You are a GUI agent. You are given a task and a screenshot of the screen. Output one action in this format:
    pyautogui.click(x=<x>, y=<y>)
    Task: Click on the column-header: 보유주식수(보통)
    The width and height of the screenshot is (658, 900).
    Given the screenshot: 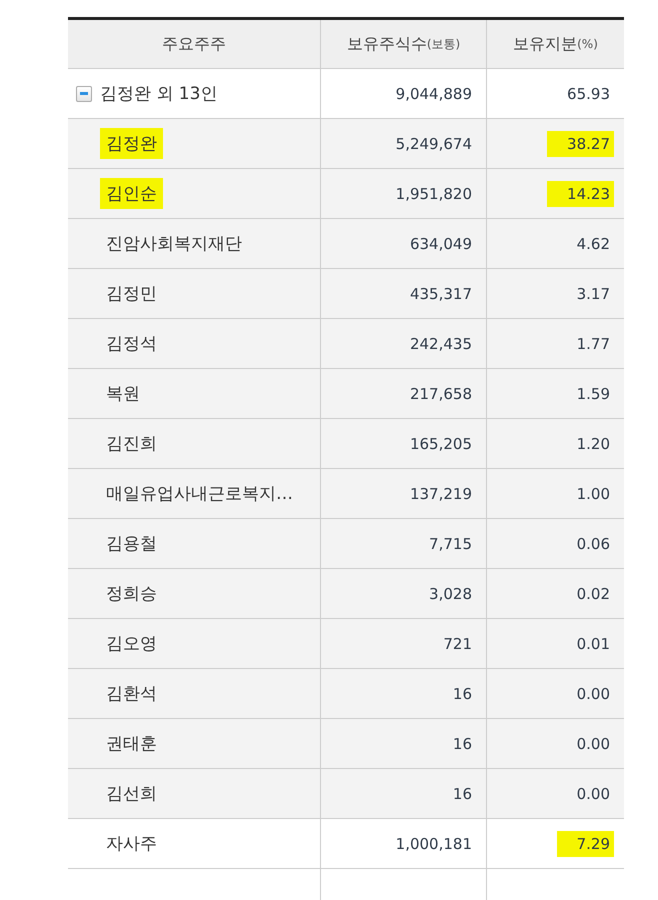 What is the action you would take?
    pyautogui.click(x=403, y=44)
    